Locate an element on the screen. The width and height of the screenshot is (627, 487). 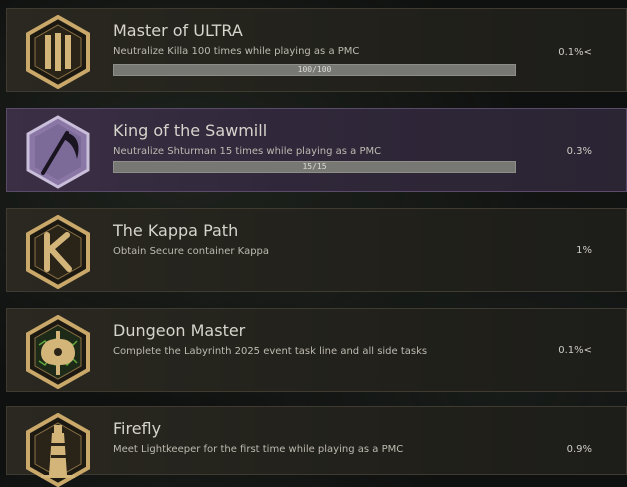
achievement-title: Dungeon Master is located at coordinates (179, 330).